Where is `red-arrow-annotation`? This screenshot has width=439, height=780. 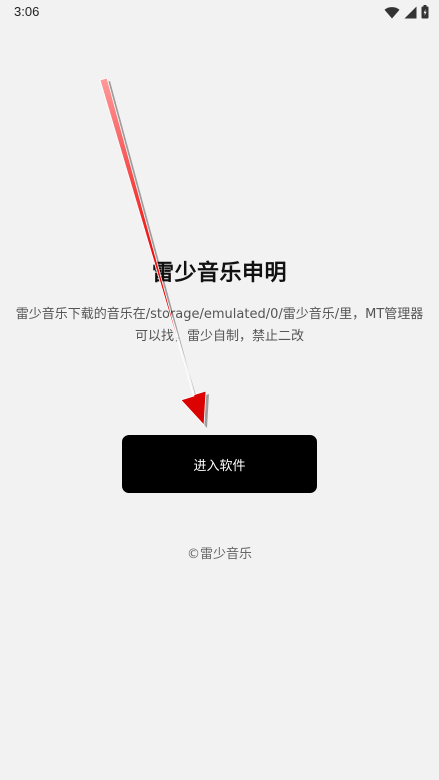 red-arrow-annotation is located at coordinates (154, 252).